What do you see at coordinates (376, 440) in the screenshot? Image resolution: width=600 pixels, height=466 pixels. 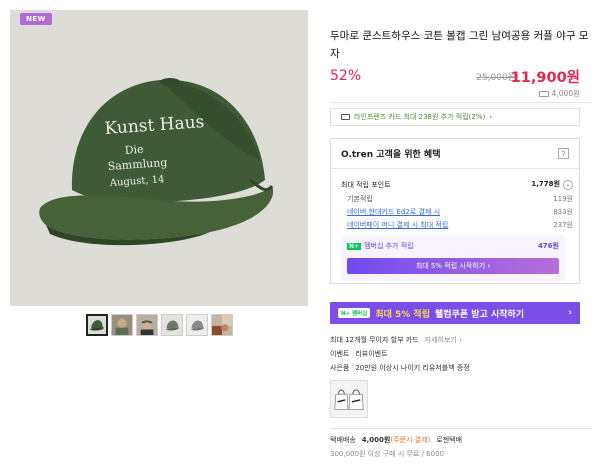 I see `delivery-fee: 4,000원` at bounding box center [376, 440].